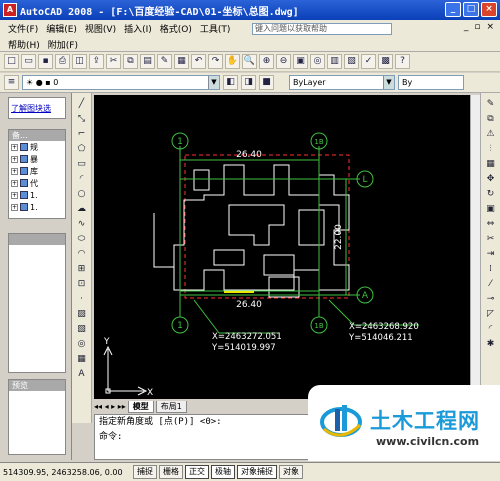 The image size is (500, 481). Describe the element at coordinates (68, 472) in the screenshot. I see `coordinate-readout: 514309.95, 2463258.06, 0.00` at that location.